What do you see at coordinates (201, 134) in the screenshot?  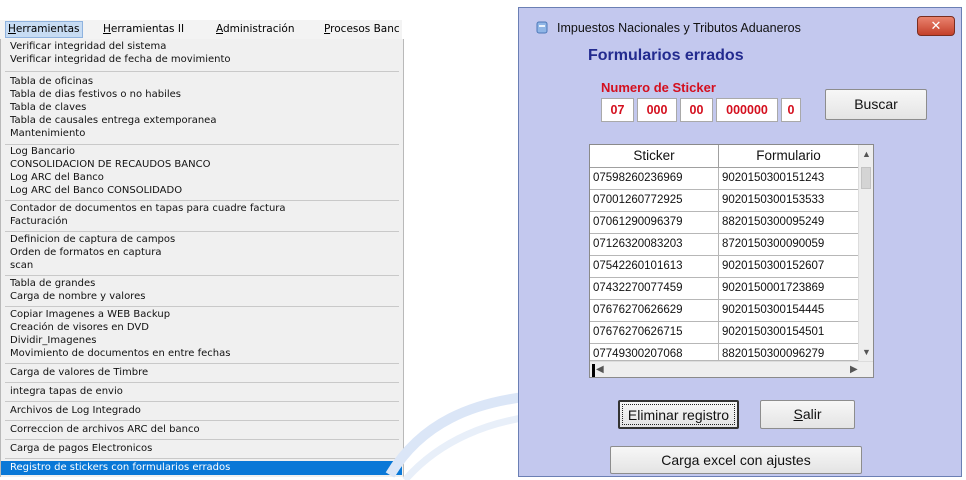 I see `menu-item: Mantenimiento` at bounding box center [201, 134].